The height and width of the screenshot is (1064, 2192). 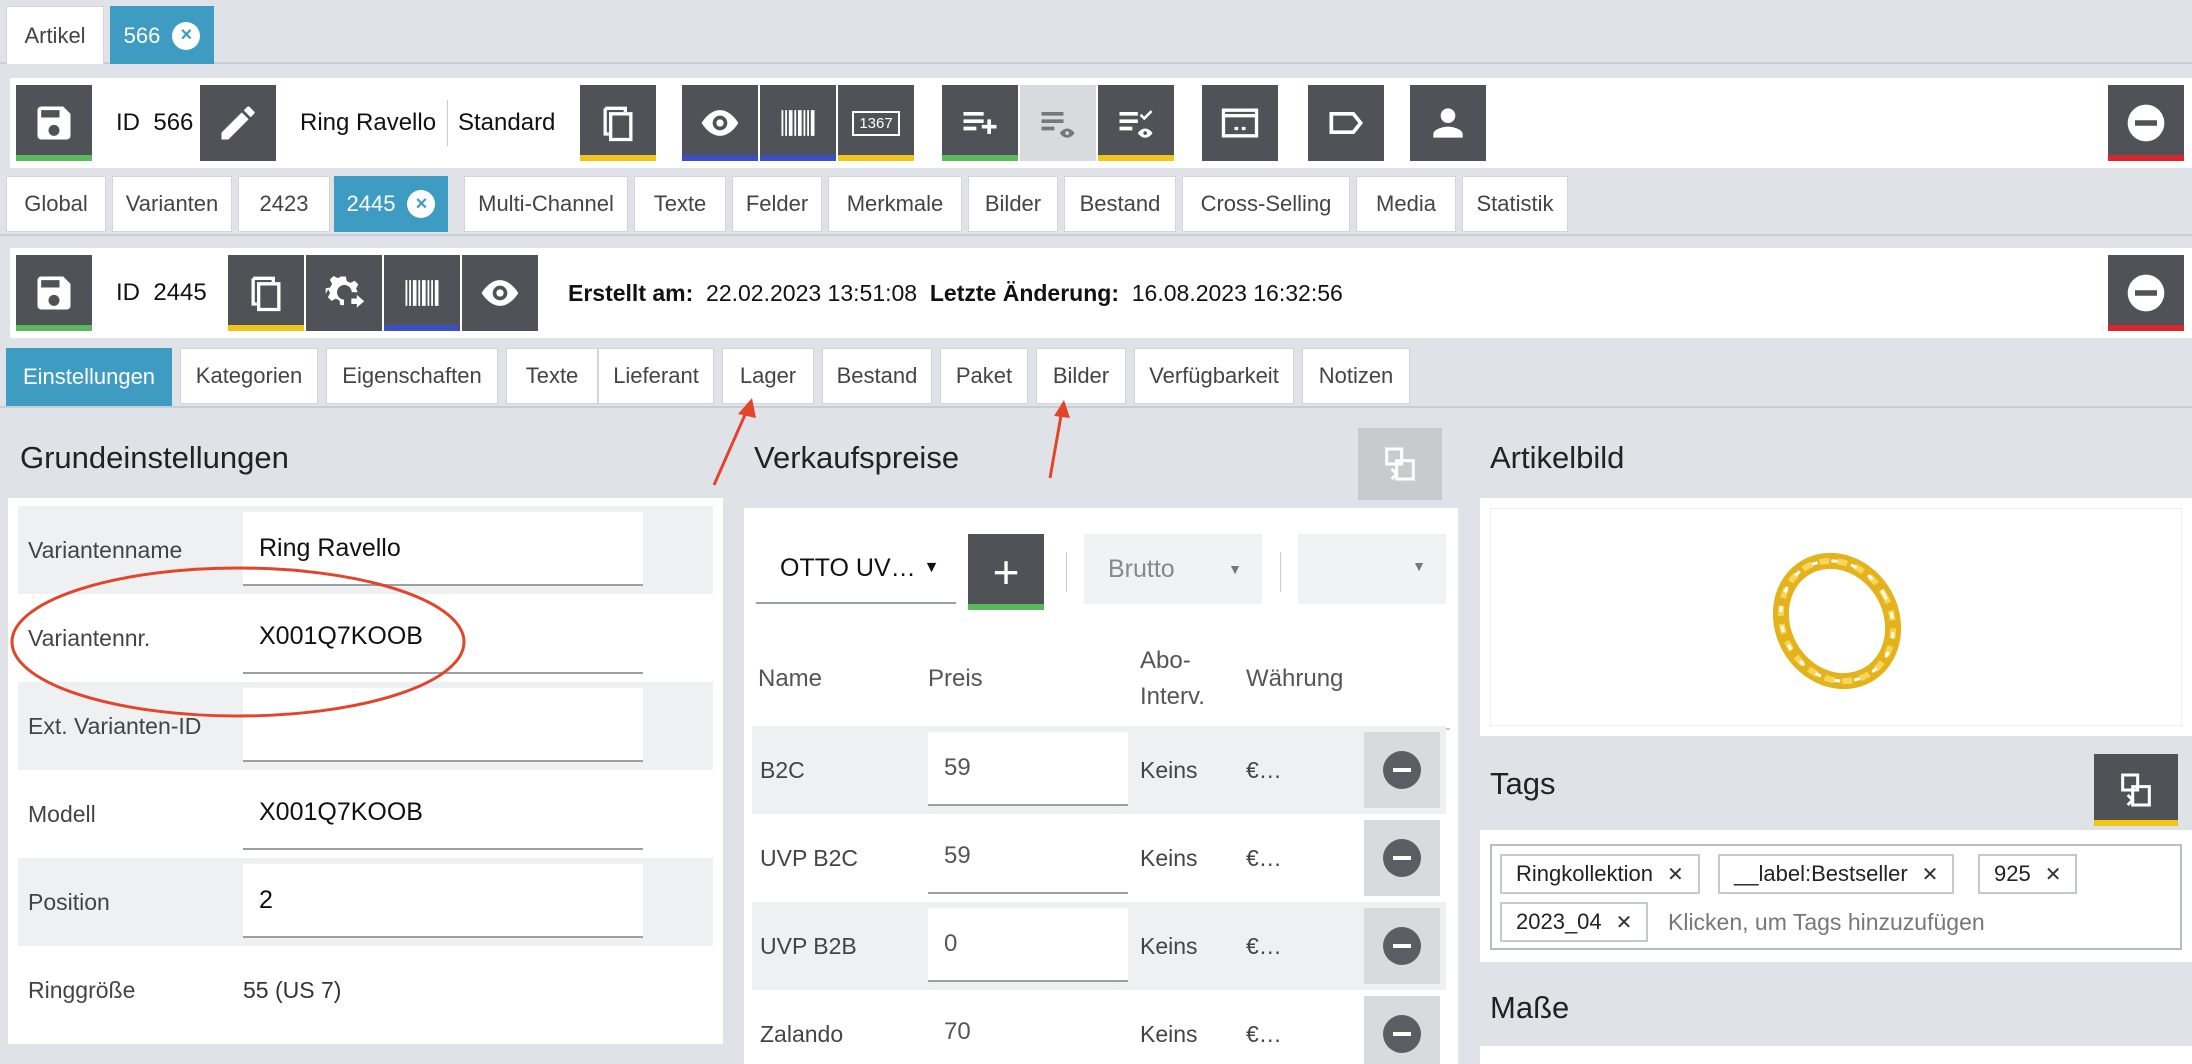 I want to click on ean-button: 1367, so click(x=876, y=123).